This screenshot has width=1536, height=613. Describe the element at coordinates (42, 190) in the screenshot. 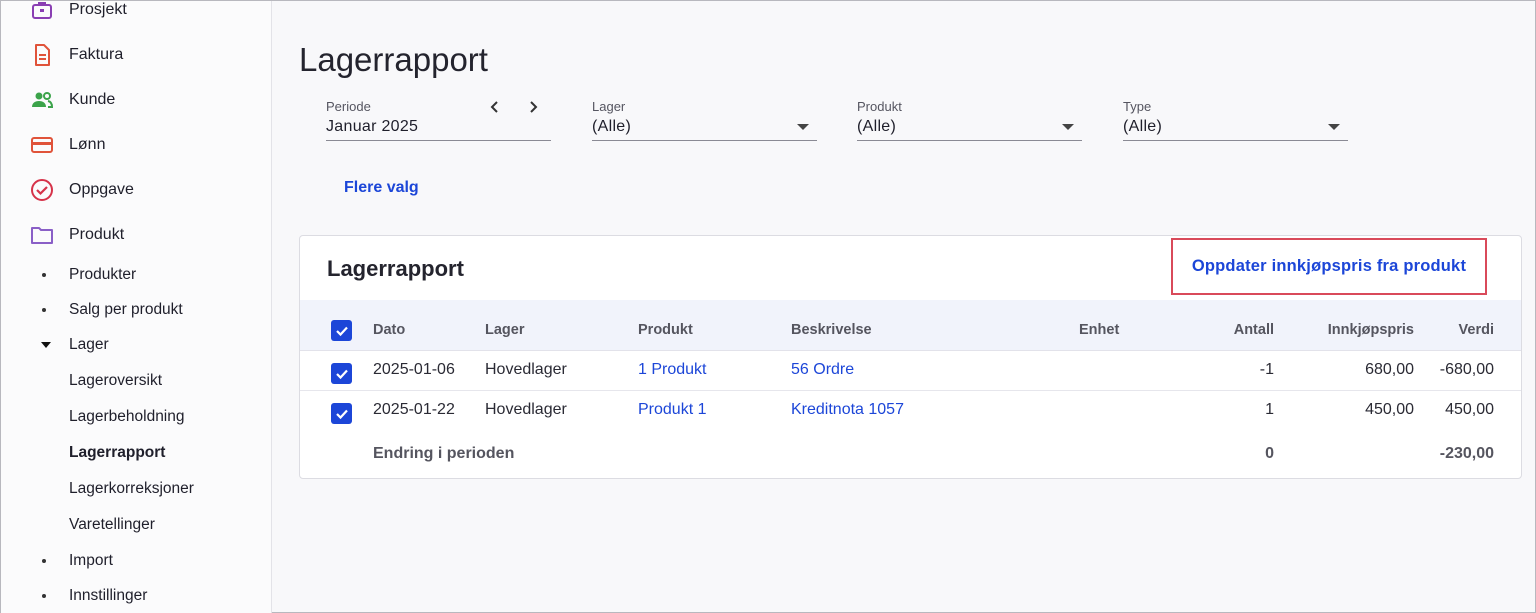

I see `check-circle-icon` at that location.